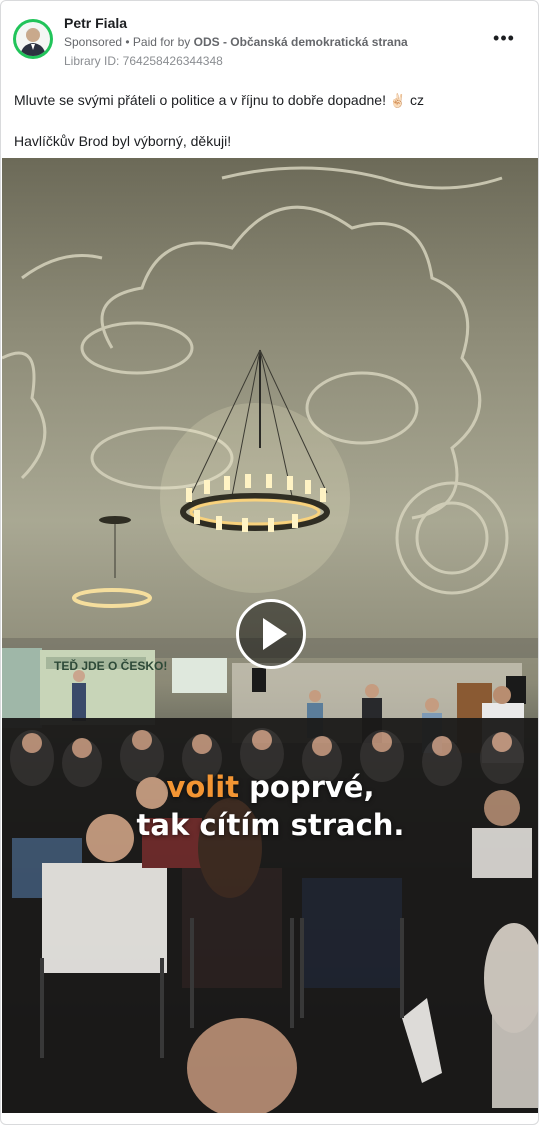 This screenshot has width=539, height=1125. What do you see at coordinates (158, 42) in the screenshot?
I see `paid-for-prefix: • Paid for by` at bounding box center [158, 42].